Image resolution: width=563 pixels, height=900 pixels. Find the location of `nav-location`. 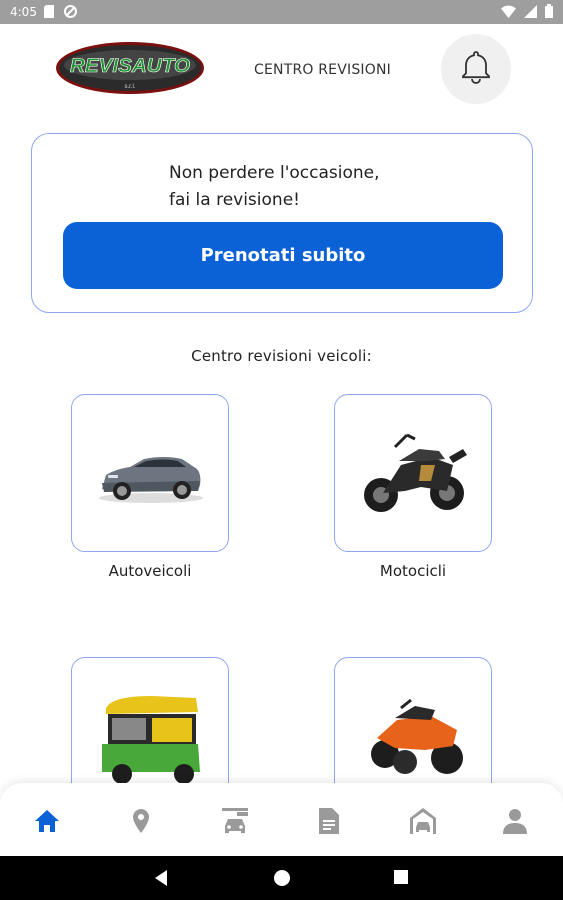

nav-location is located at coordinates (141, 821).